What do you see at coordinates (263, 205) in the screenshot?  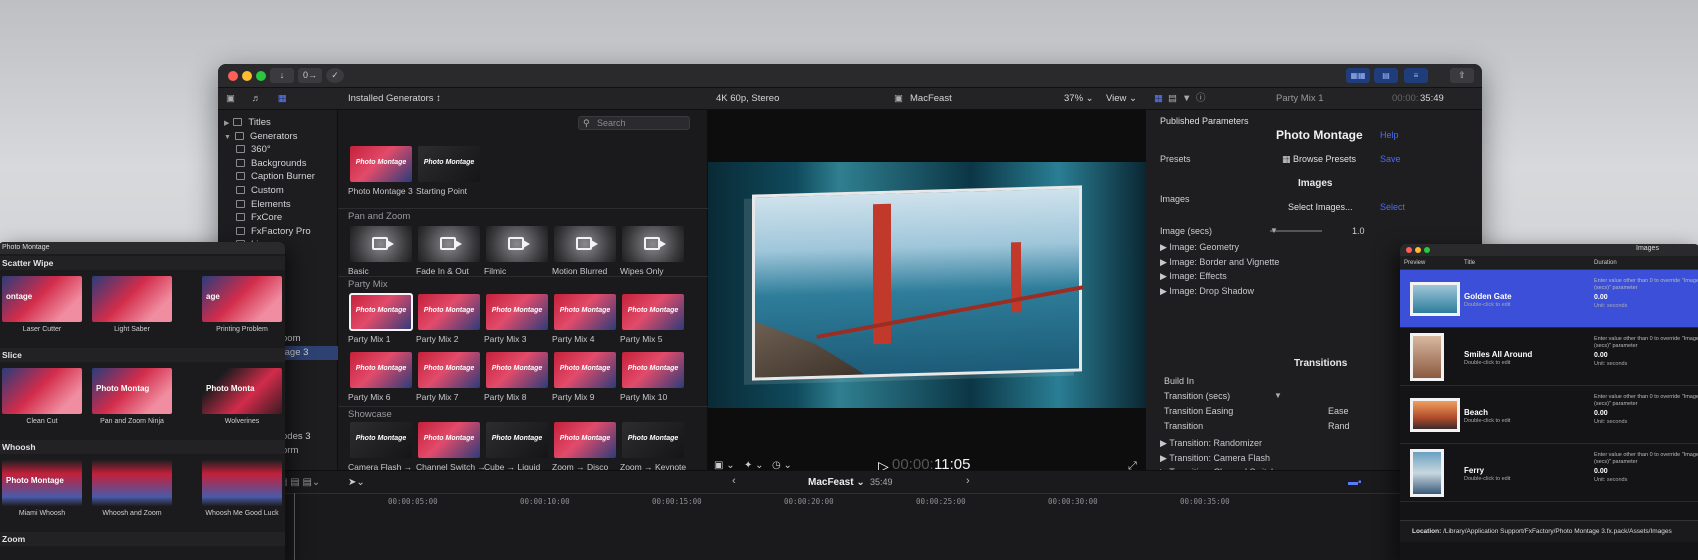 I see `sidebar-item: Elements` at bounding box center [263, 205].